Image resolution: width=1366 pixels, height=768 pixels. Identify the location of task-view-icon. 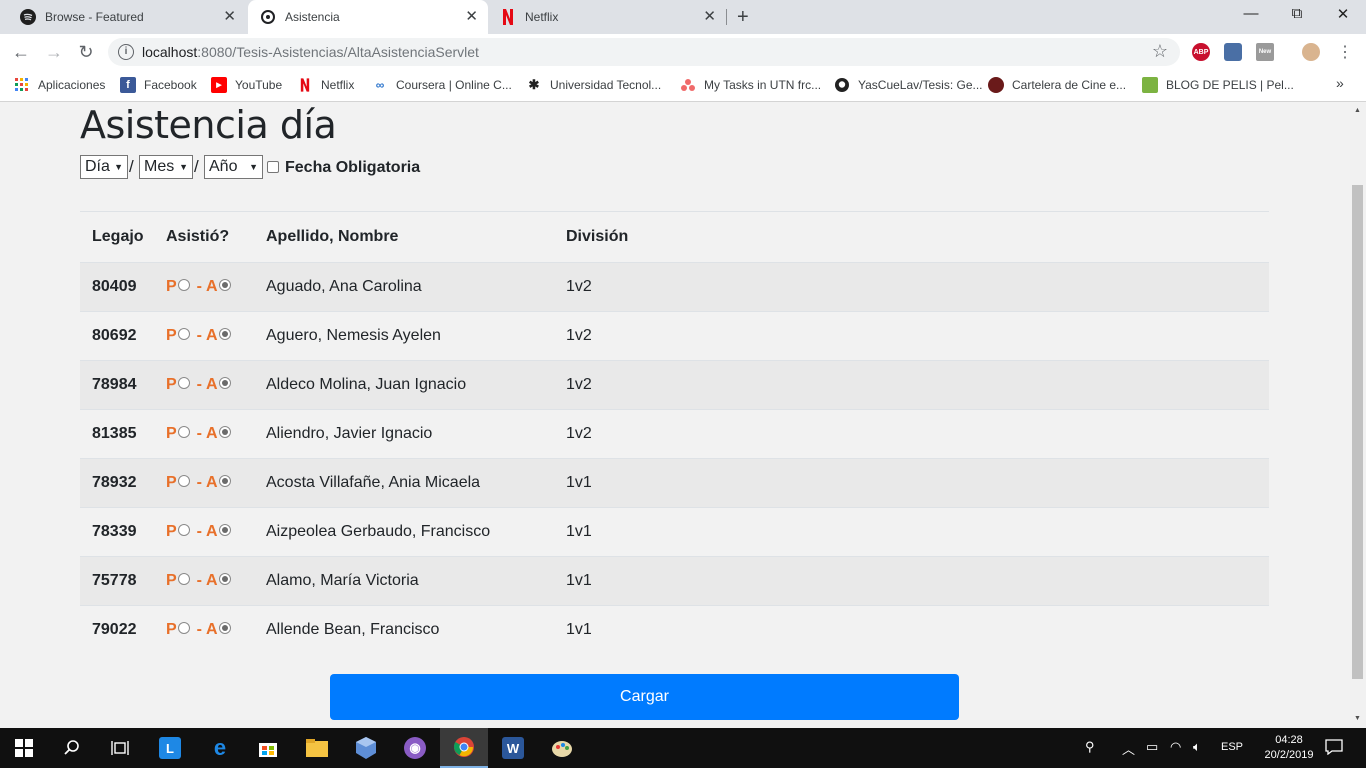
(120, 748).